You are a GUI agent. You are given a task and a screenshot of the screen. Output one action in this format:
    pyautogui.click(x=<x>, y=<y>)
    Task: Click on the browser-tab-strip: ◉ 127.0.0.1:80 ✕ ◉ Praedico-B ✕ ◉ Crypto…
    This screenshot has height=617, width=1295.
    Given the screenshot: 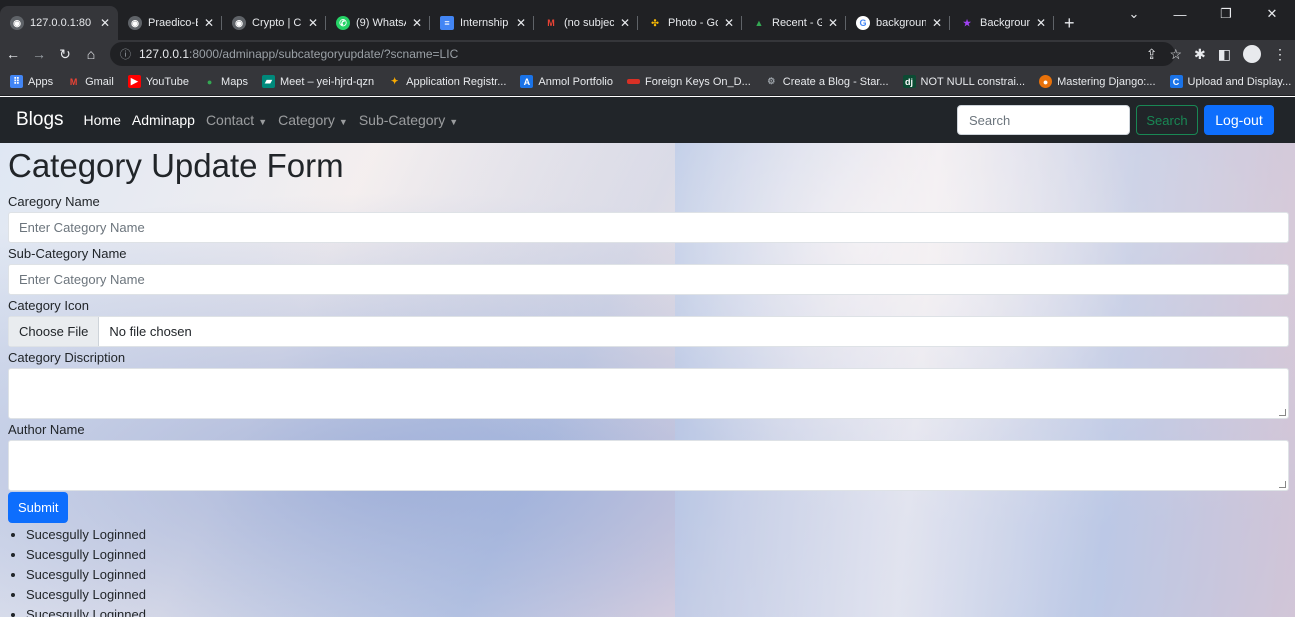 What is the action you would take?
    pyautogui.click(x=647, y=20)
    